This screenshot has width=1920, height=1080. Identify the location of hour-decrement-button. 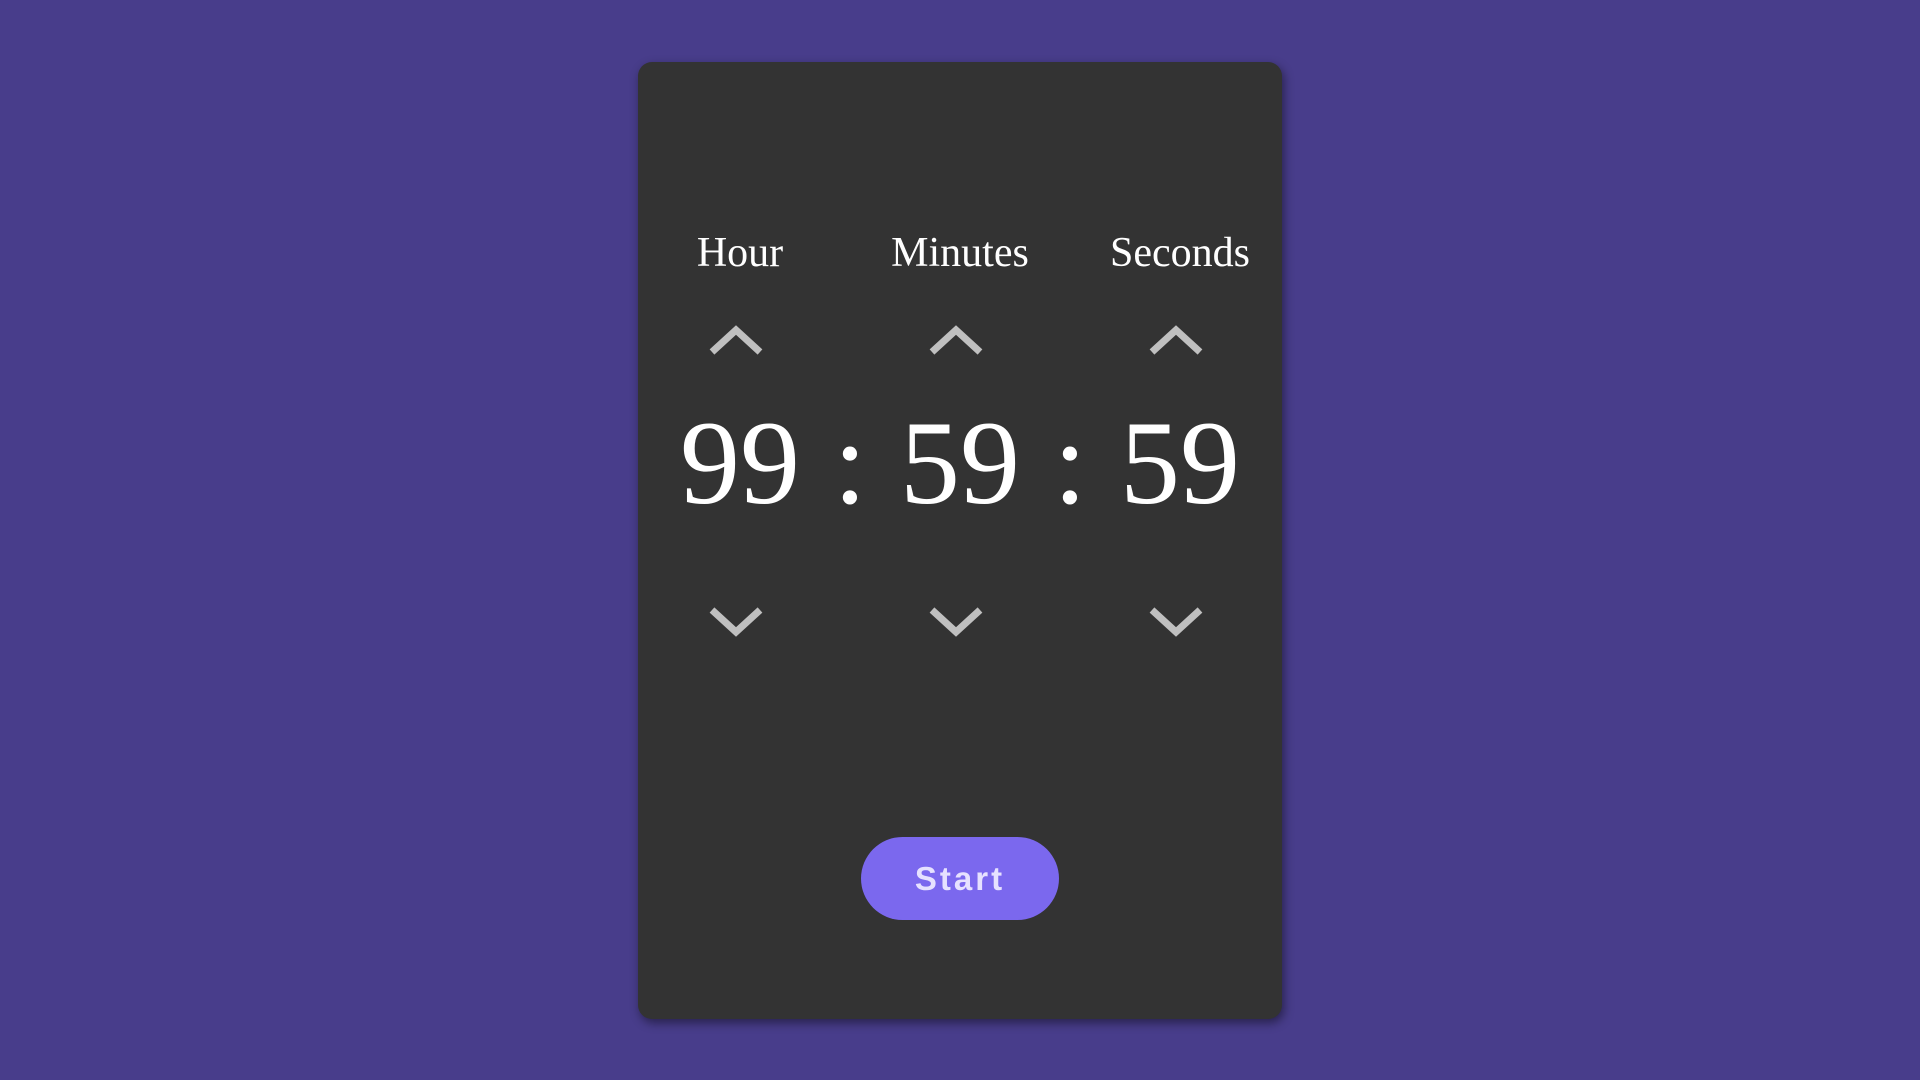
(736, 622).